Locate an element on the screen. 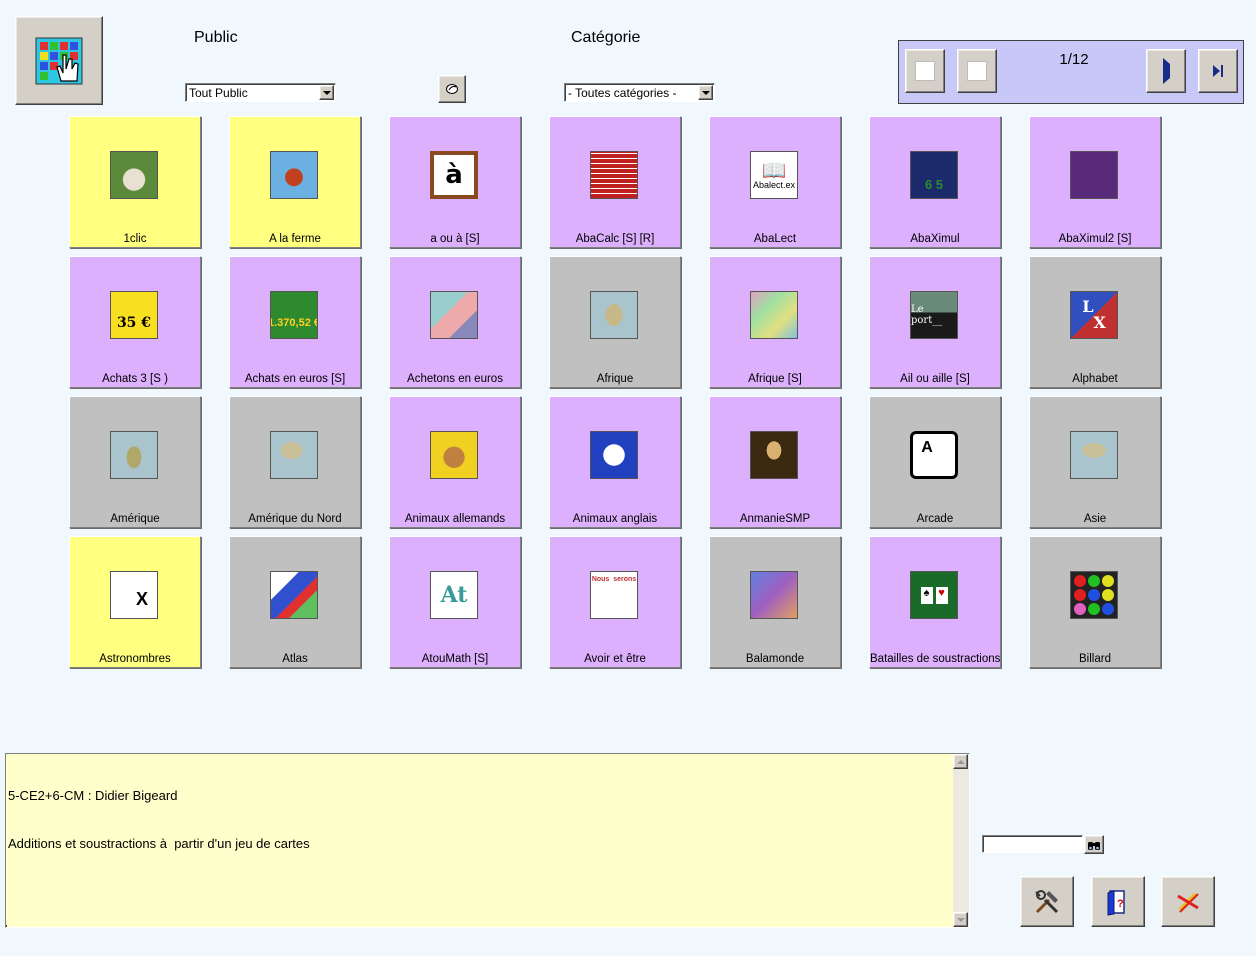  settings-button is located at coordinates (1047, 901).